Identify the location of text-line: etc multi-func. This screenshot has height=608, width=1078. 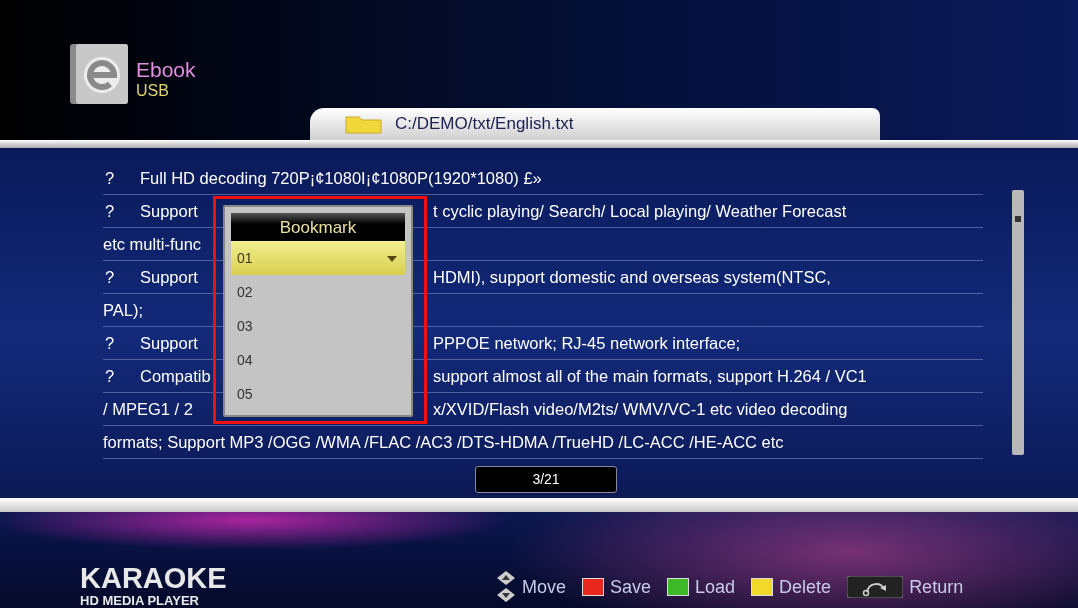
(152, 244).